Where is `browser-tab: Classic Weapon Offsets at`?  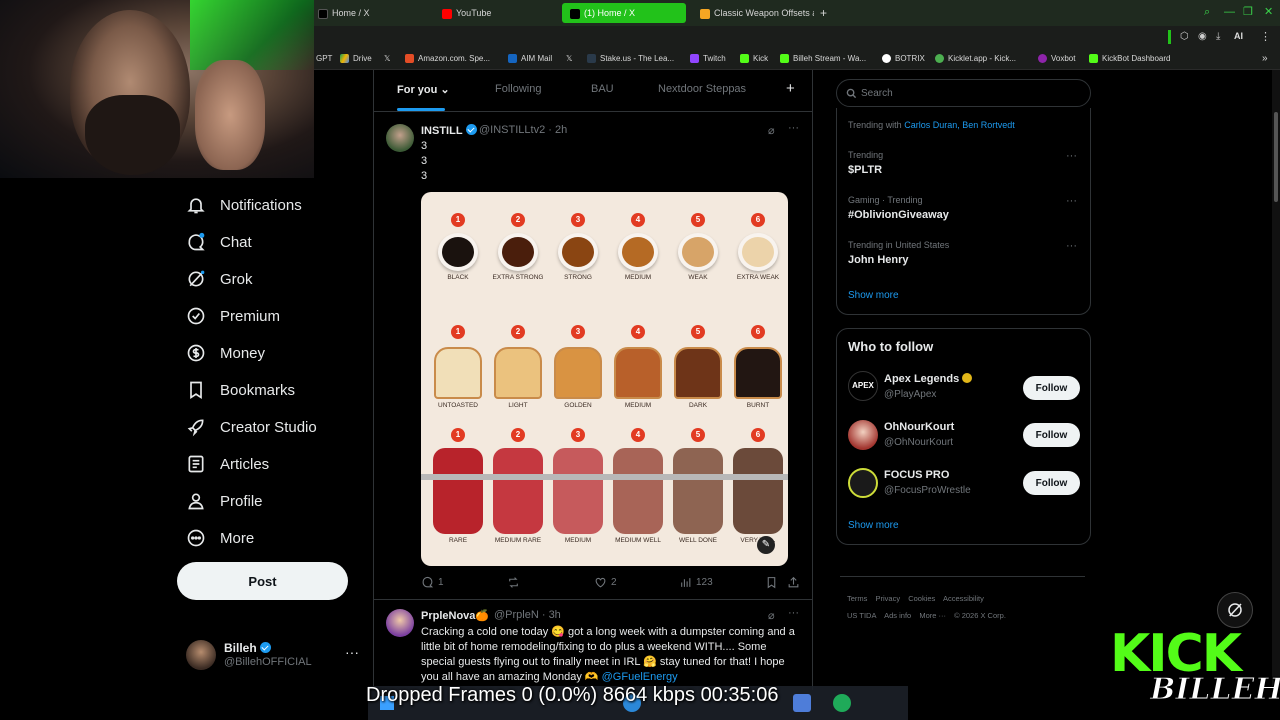
browser-tab: Classic Weapon Offsets at is located at coordinates (753, 13).